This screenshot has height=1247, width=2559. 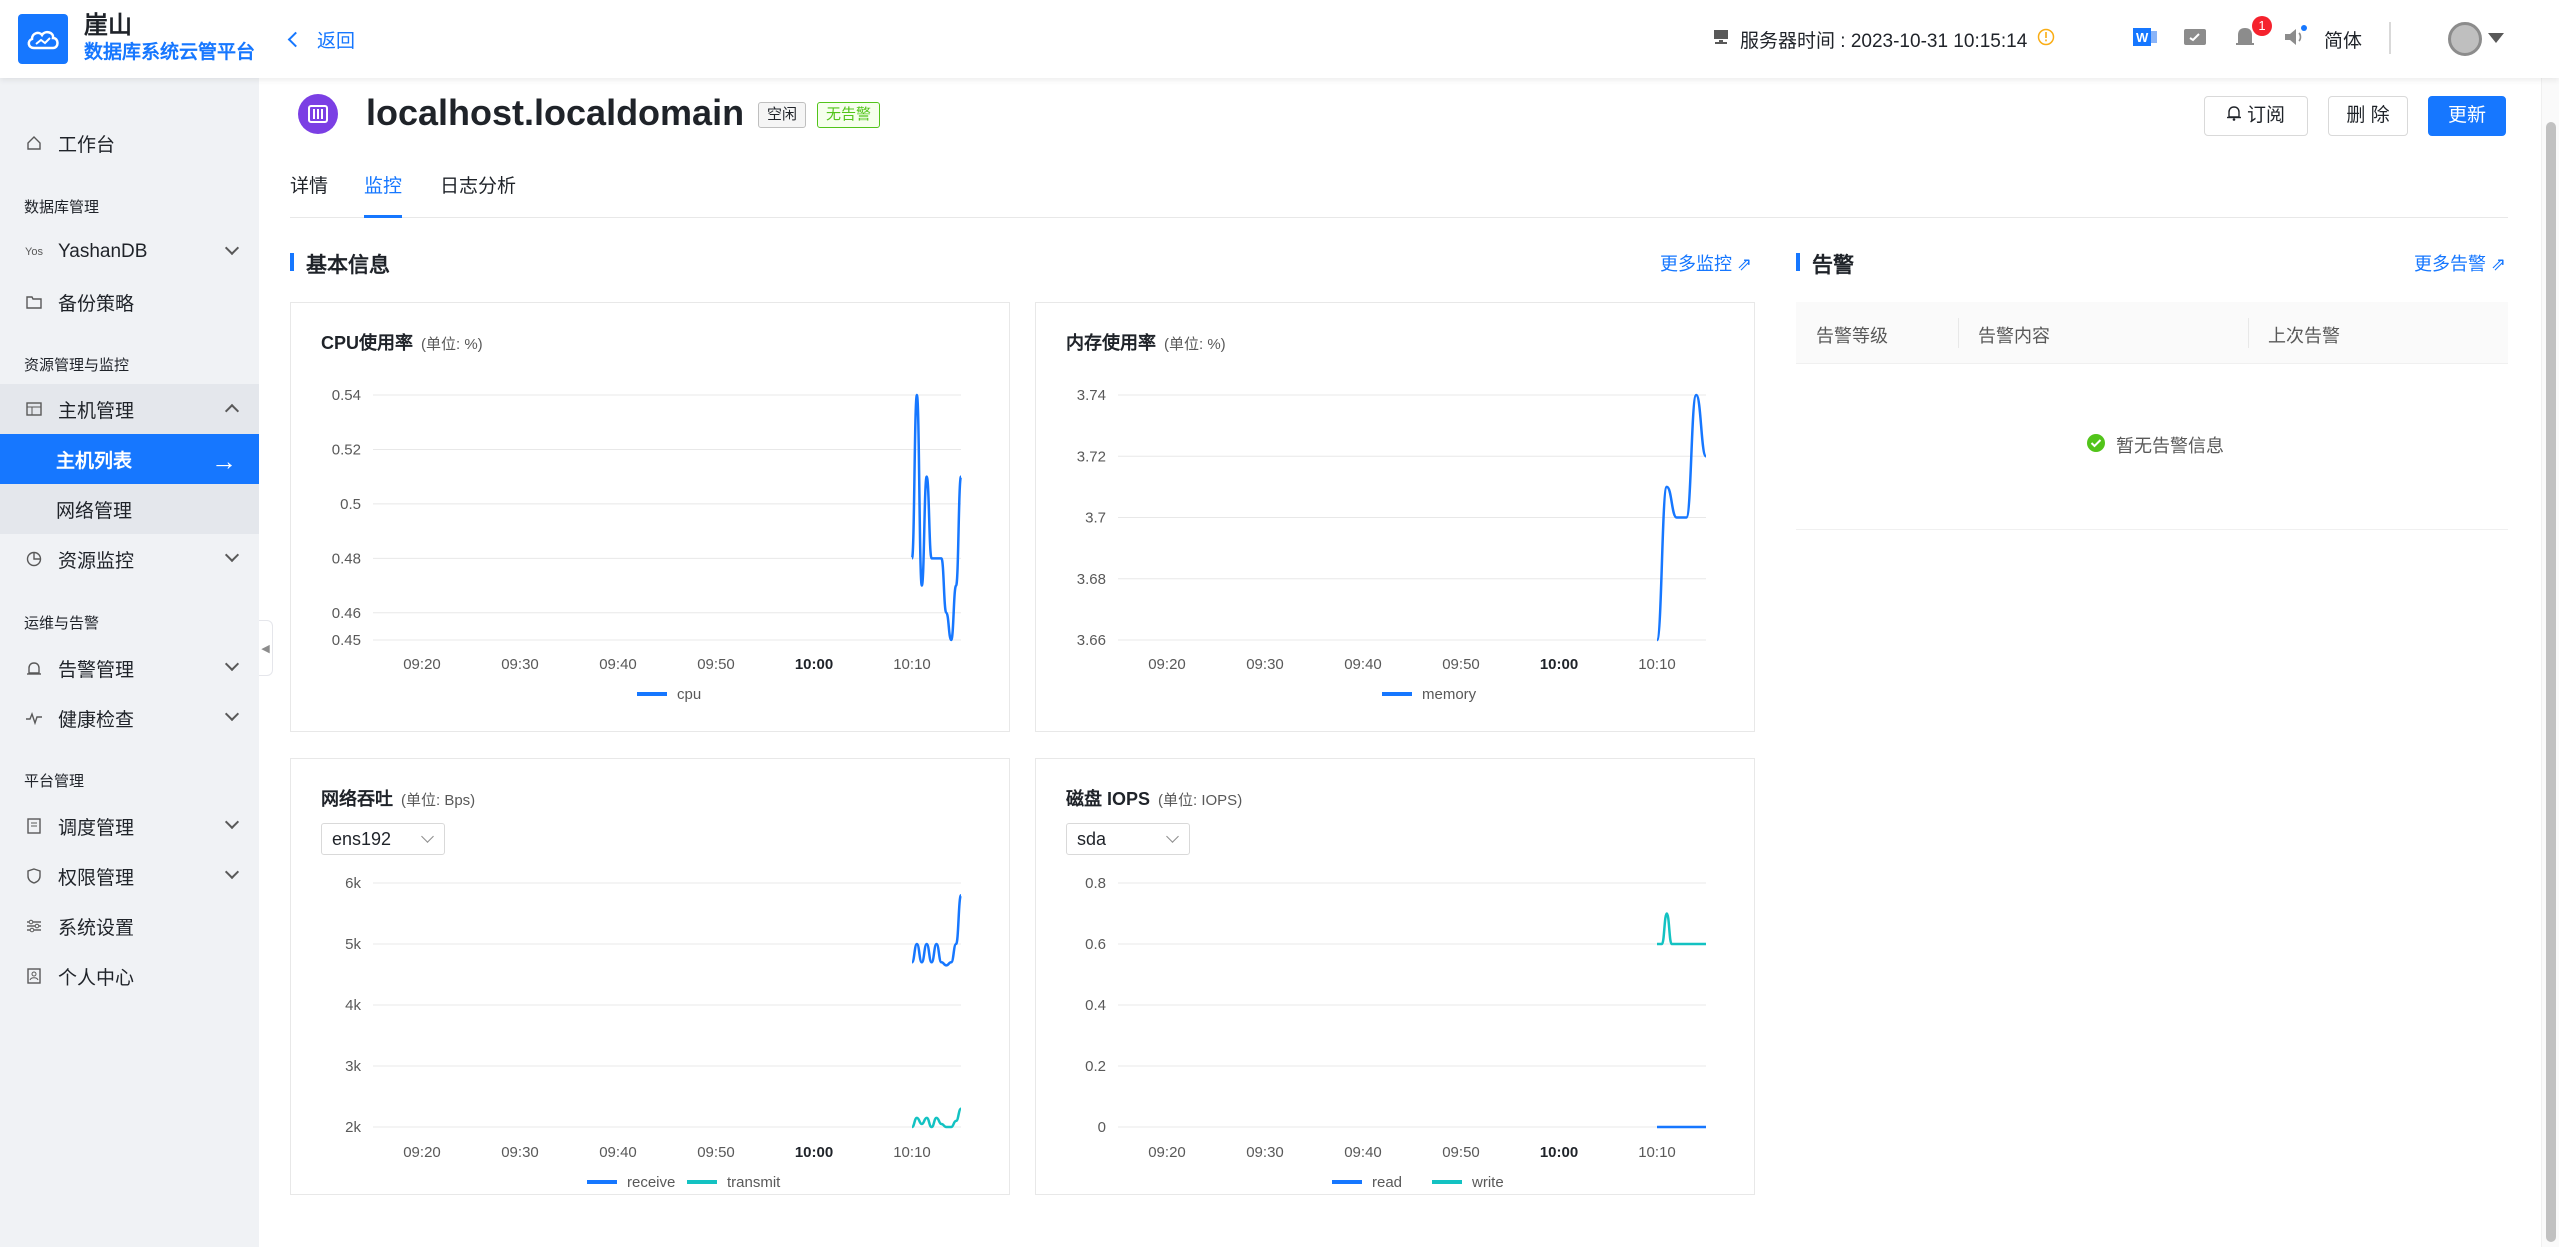 I want to click on sidebar-item-personal: 个人中心, so click(x=129, y=976).